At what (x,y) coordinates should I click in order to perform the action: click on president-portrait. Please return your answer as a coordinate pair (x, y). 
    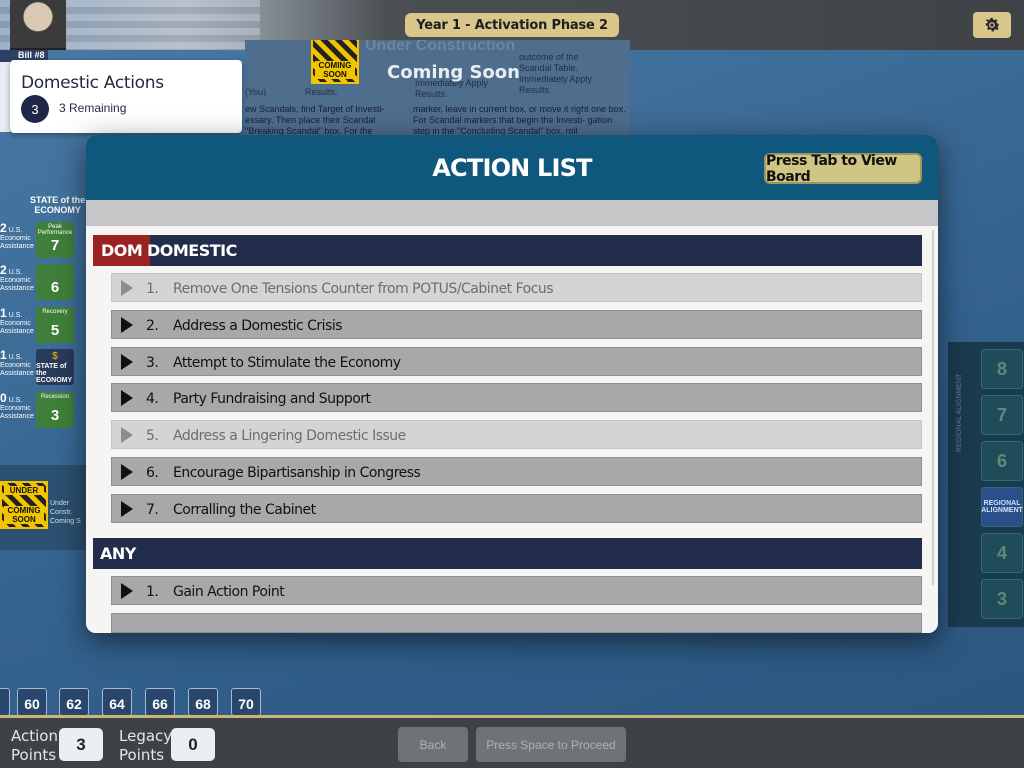
    Looking at the image, I should click on (38, 25).